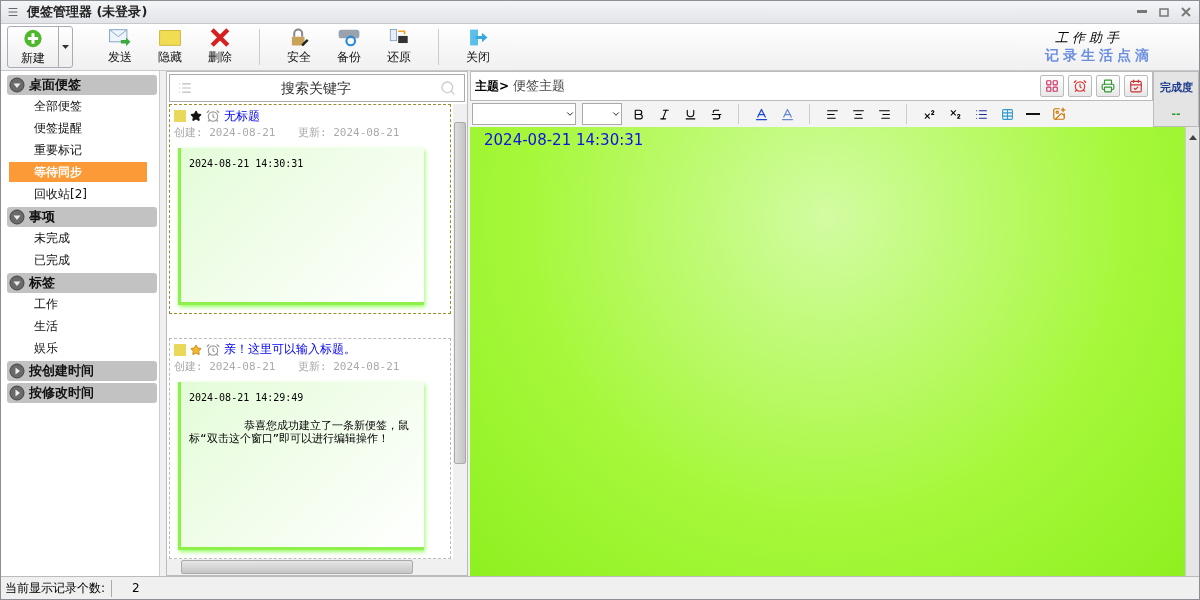 The image size is (1200, 600). Describe the element at coordinates (82, 371) in the screenshot. I see `sidebar-group-header: 按创建时间` at that location.